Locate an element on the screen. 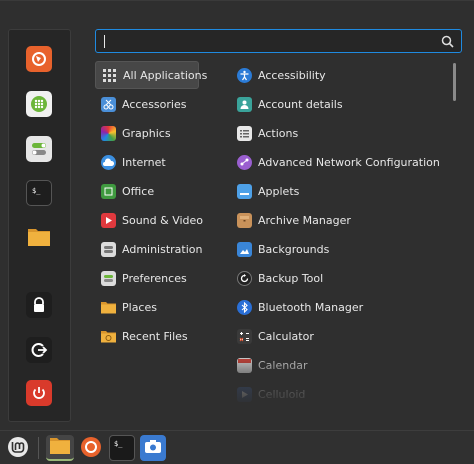  archive-icon is located at coordinates (244, 220).